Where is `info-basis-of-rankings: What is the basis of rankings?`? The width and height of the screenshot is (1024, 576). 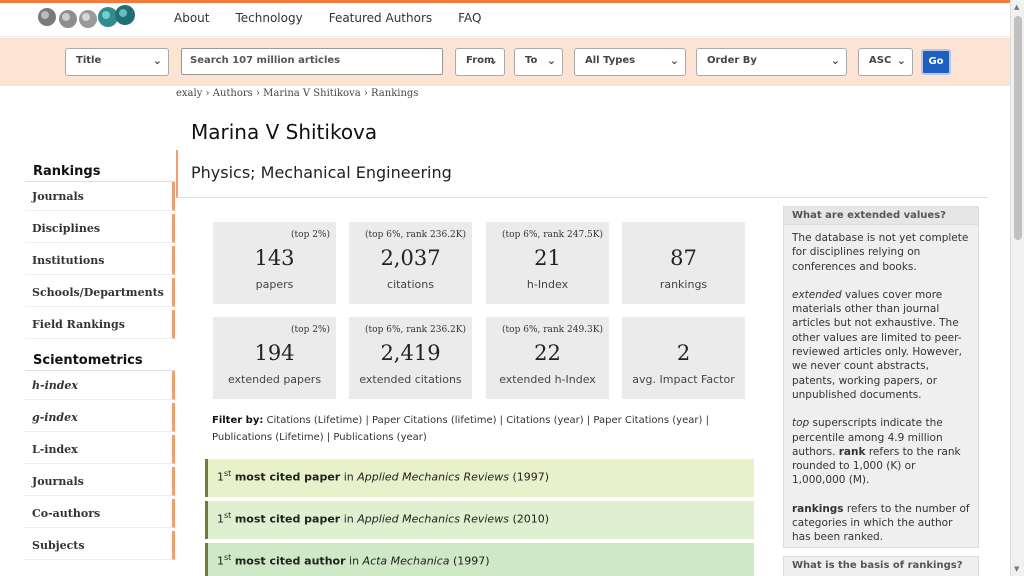 info-basis-of-rankings: What is the basis of rankings? is located at coordinates (881, 566).